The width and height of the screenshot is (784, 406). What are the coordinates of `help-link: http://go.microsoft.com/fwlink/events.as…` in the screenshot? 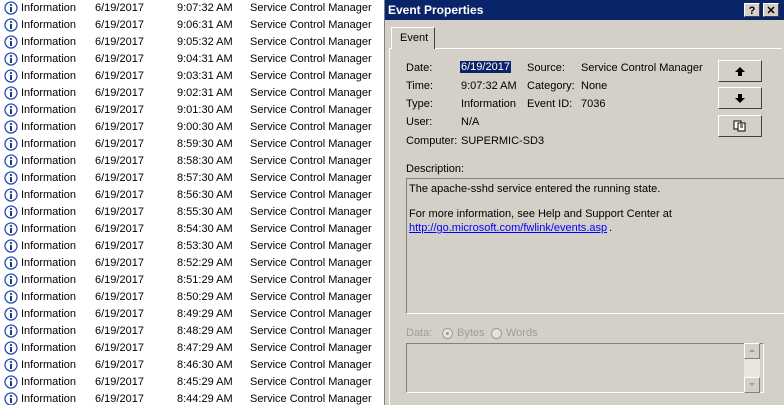 It's located at (508, 228).